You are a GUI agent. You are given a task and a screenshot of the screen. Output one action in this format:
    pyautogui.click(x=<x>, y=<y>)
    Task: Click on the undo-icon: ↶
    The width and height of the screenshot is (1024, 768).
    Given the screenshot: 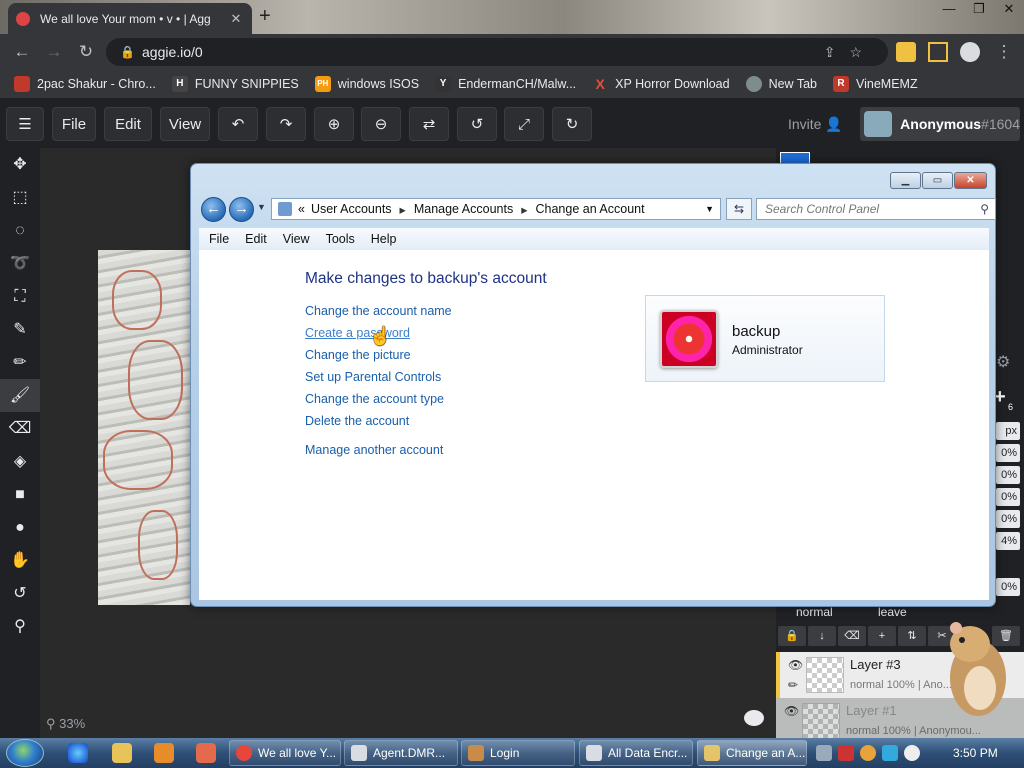 What is the action you would take?
    pyautogui.click(x=238, y=124)
    